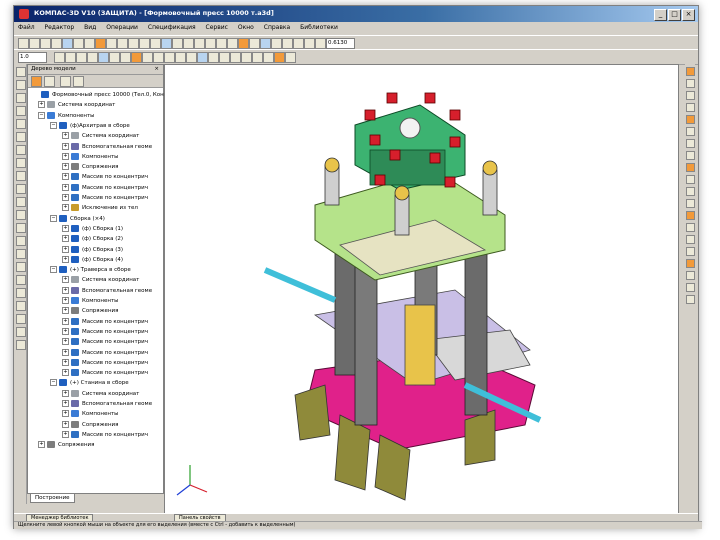 This screenshot has height=540, width=720. What do you see at coordinates (92, 229) in the screenshot?
I see `tree-item: + (ф) Сборка (1)` at bounding box center [92, 229].